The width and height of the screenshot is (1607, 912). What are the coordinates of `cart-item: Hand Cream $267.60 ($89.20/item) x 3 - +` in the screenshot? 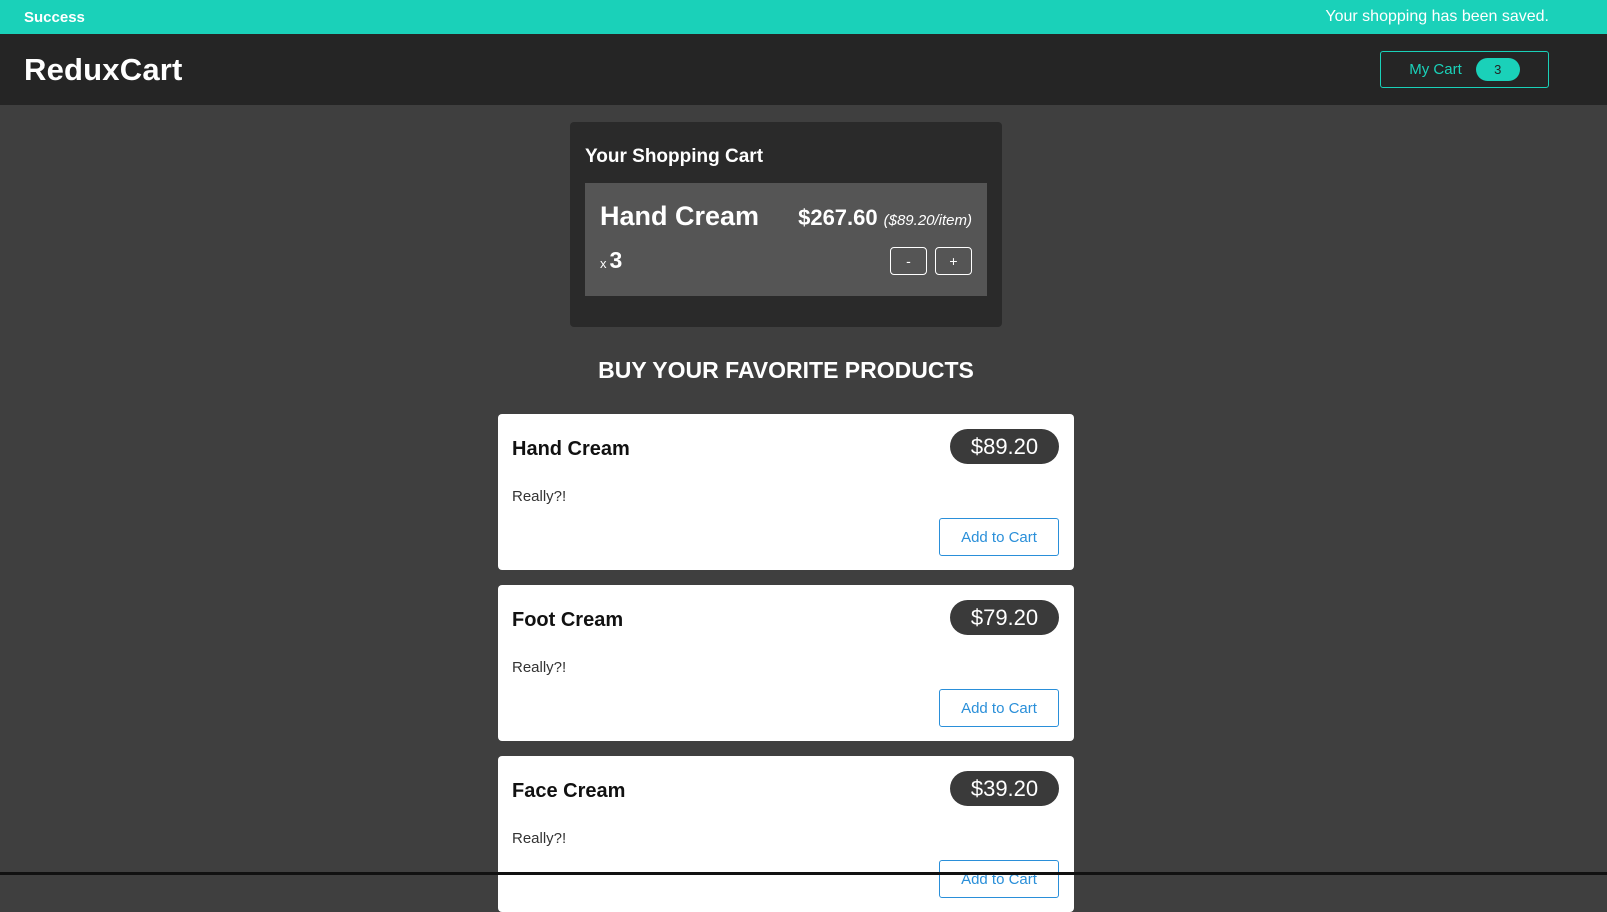 It's located at (786, 239).